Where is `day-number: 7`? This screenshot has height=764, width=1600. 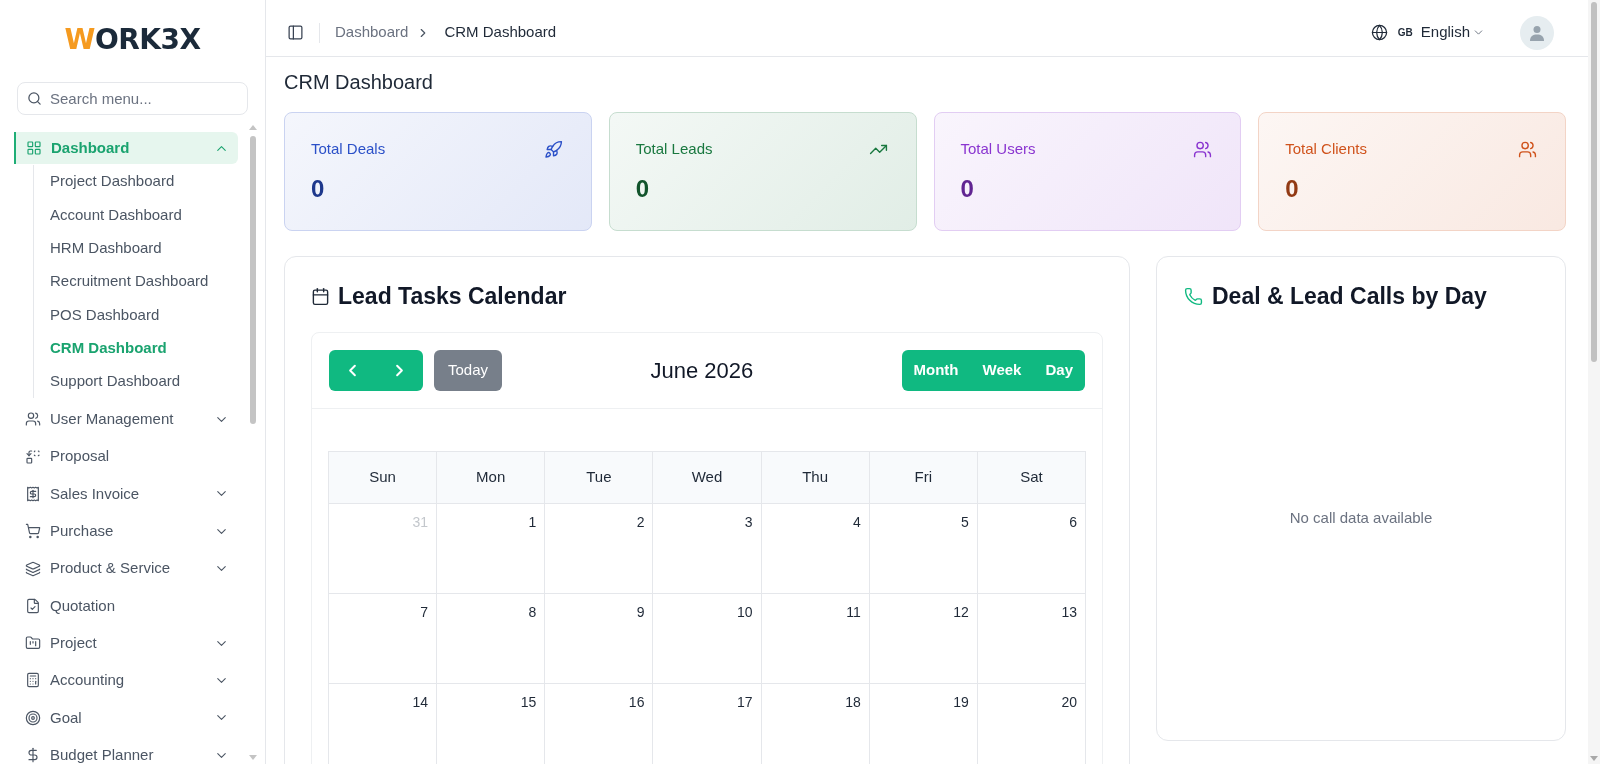 day-number: 7 is located at coordinates (424, 612).